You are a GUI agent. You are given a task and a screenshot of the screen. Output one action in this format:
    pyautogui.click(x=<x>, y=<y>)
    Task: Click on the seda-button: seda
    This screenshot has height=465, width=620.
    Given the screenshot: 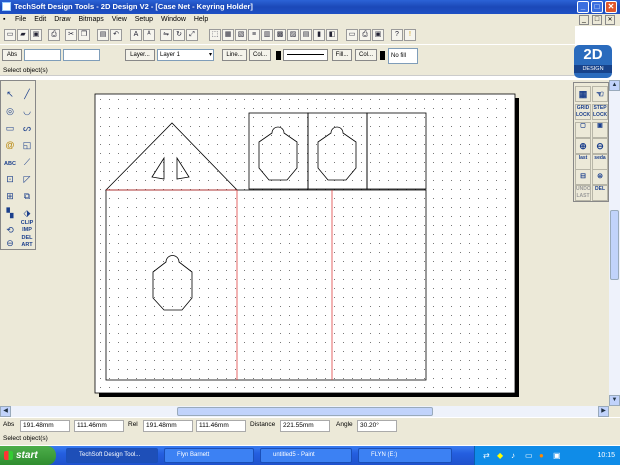 What is the action you would take?
    pyautogui.click(x=600, y=162)
    